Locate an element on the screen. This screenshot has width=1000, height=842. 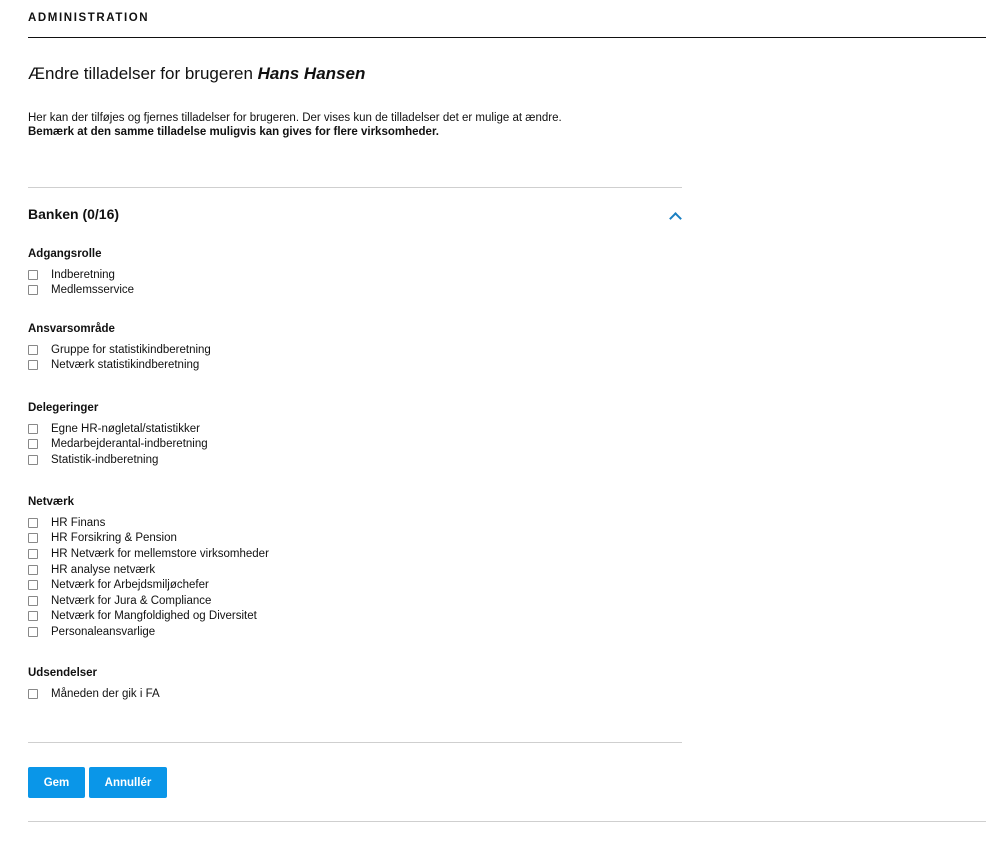
section-divider-top is located at coordinates (355, 187).